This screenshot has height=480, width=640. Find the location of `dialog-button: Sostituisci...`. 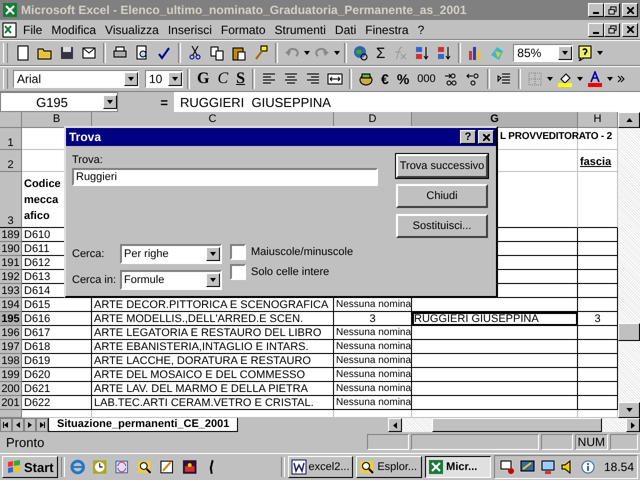

dialog-button: Sostituisci... is located at coordinates (442, 226).